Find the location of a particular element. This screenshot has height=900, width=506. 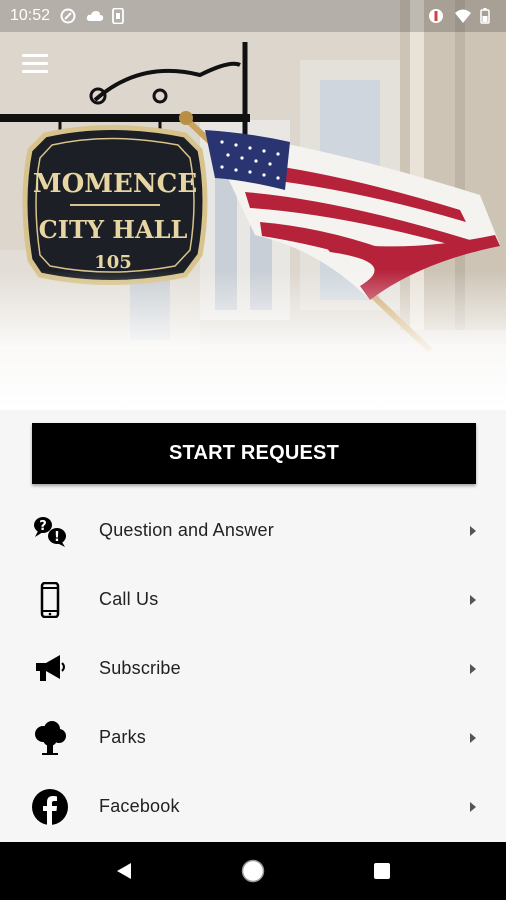

home-icon is located at coordinates (253, 871).